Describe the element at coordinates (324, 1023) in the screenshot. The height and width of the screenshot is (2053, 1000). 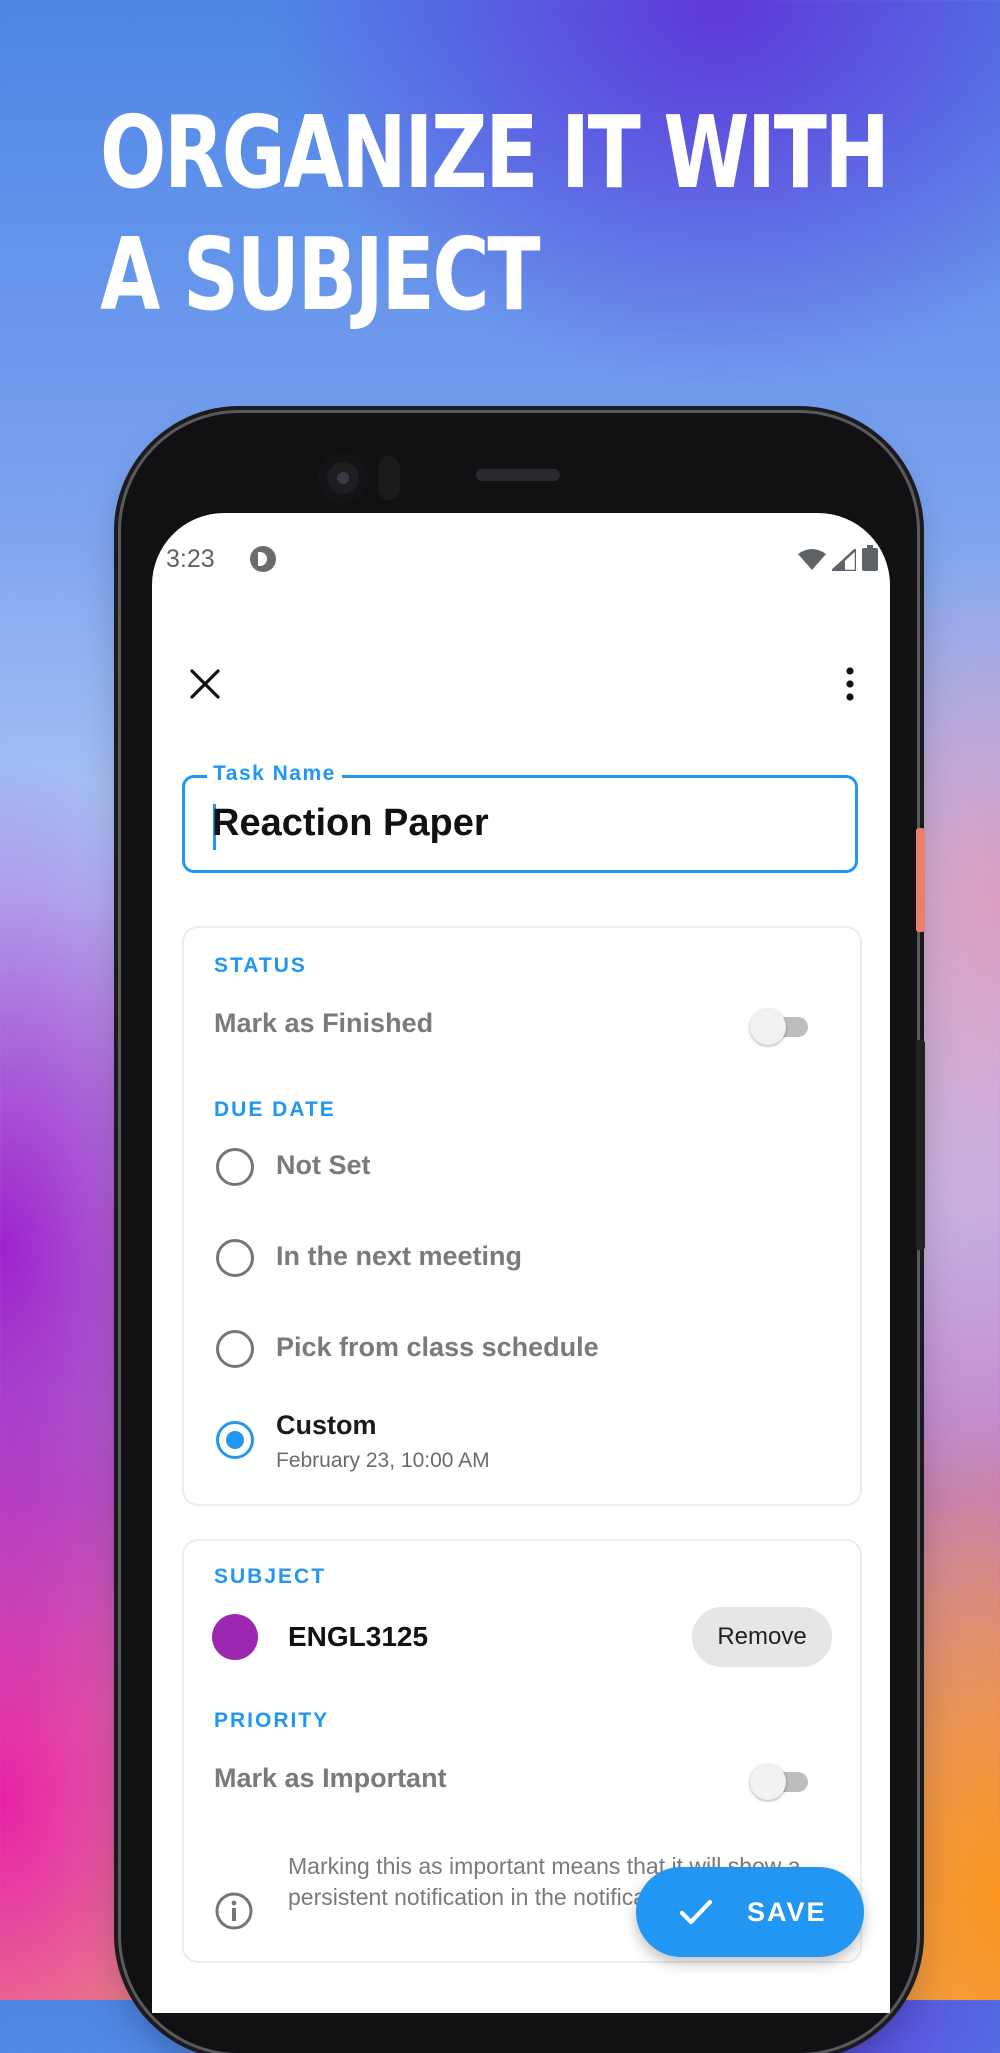
I see `mark-finished-label: Mark as Finished` at that location.